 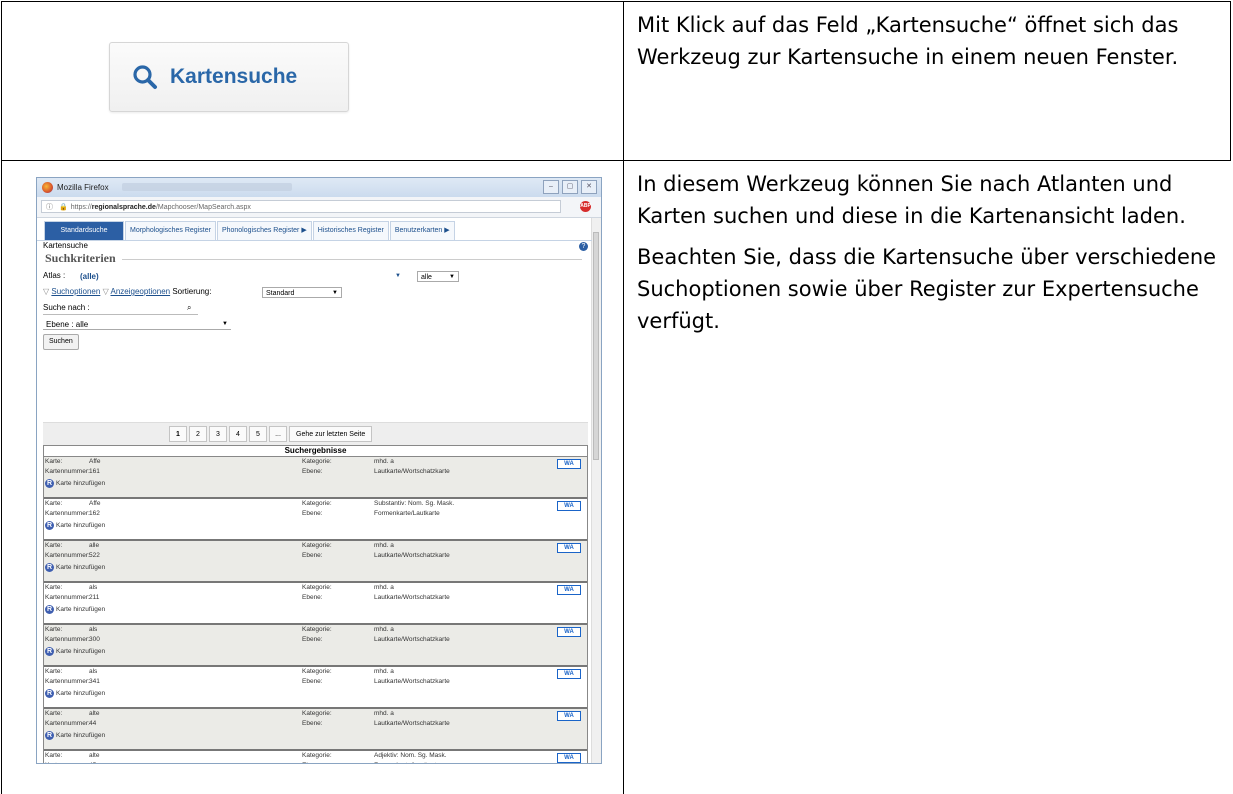 What do you see at coordinates (264, 230) in the screenshot?
I see `tab-phonologisches-register: Phonologisches Register ▶` at bounding box center [264, 230].